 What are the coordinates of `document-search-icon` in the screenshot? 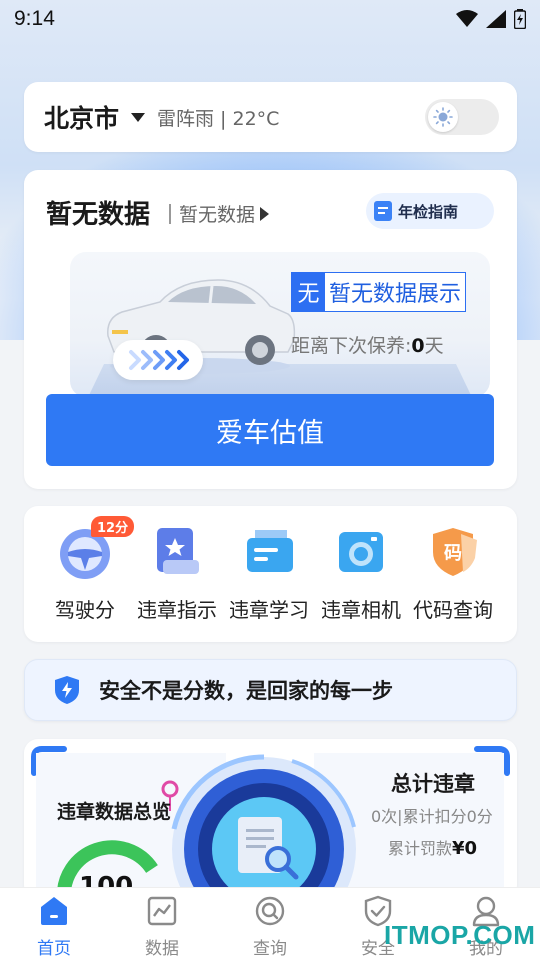 It's located at (268, 848).